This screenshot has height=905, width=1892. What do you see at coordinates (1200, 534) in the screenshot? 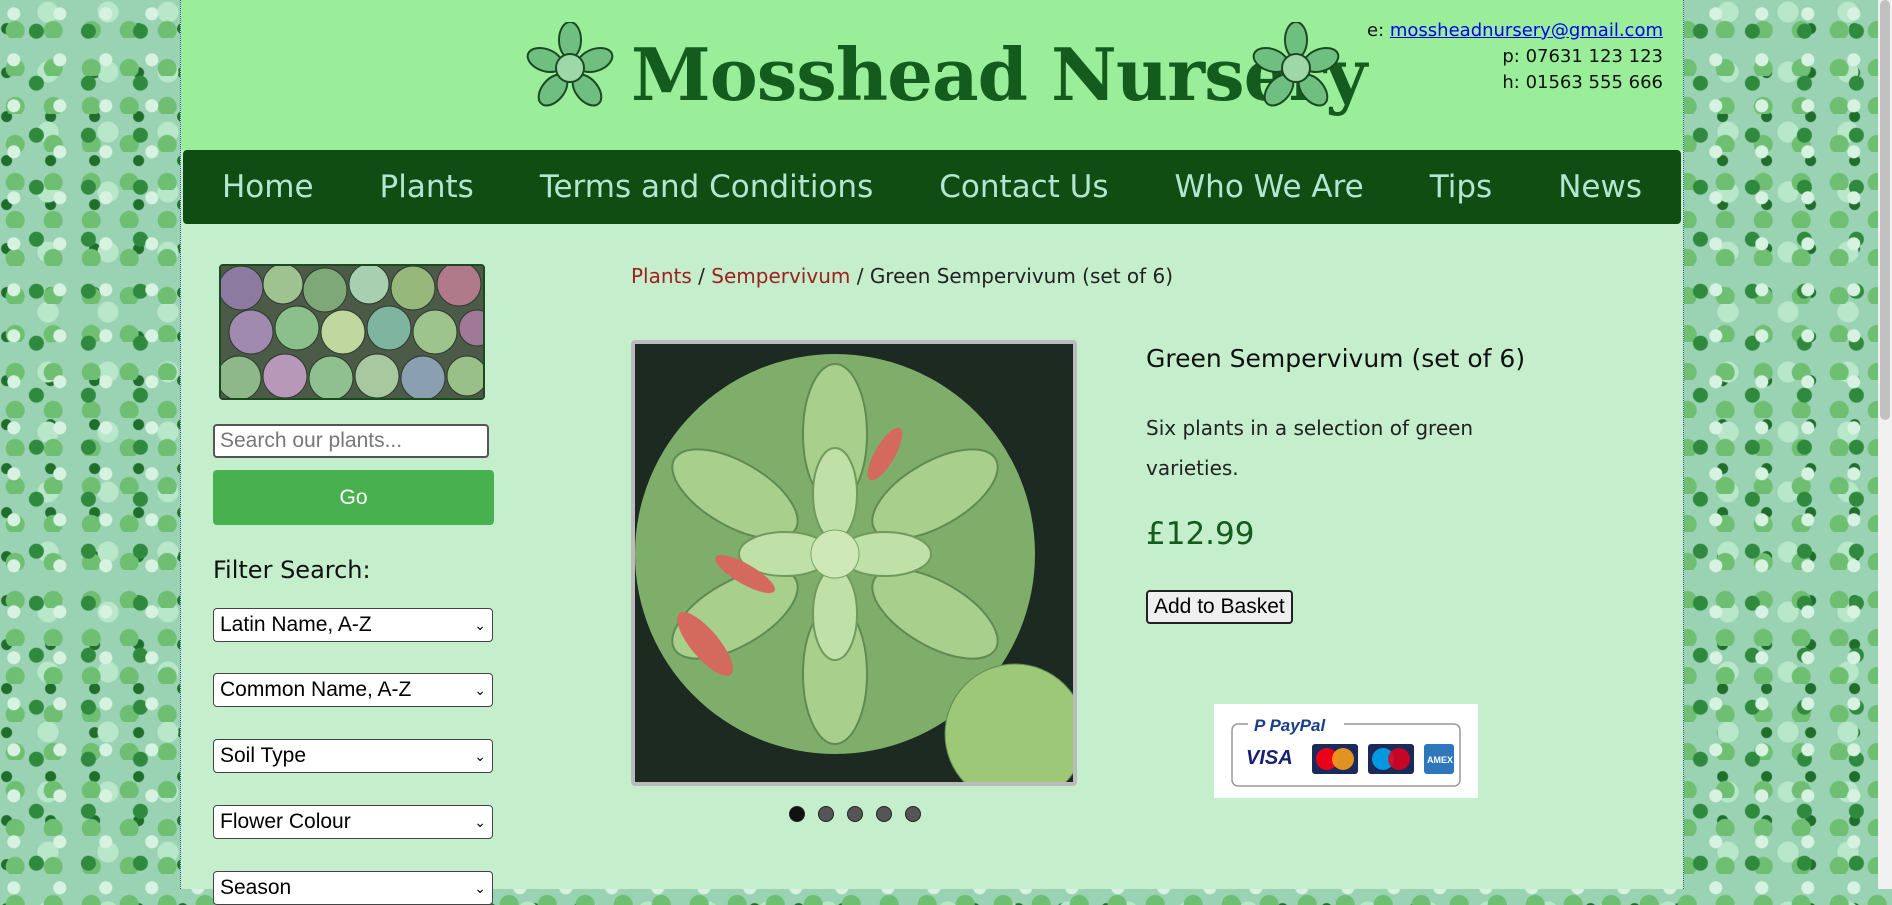
I see `product-price: £12.99` at bounding box center [1200, 534].